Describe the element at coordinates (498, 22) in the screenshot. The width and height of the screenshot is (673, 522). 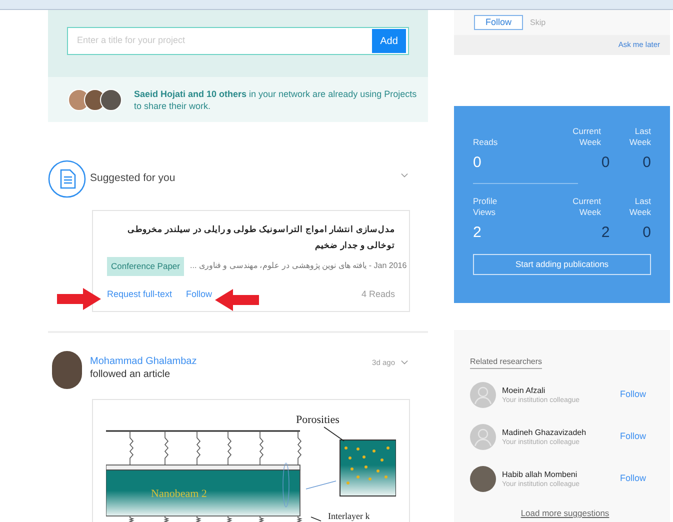
I see `follow-button: Follow` at that location.